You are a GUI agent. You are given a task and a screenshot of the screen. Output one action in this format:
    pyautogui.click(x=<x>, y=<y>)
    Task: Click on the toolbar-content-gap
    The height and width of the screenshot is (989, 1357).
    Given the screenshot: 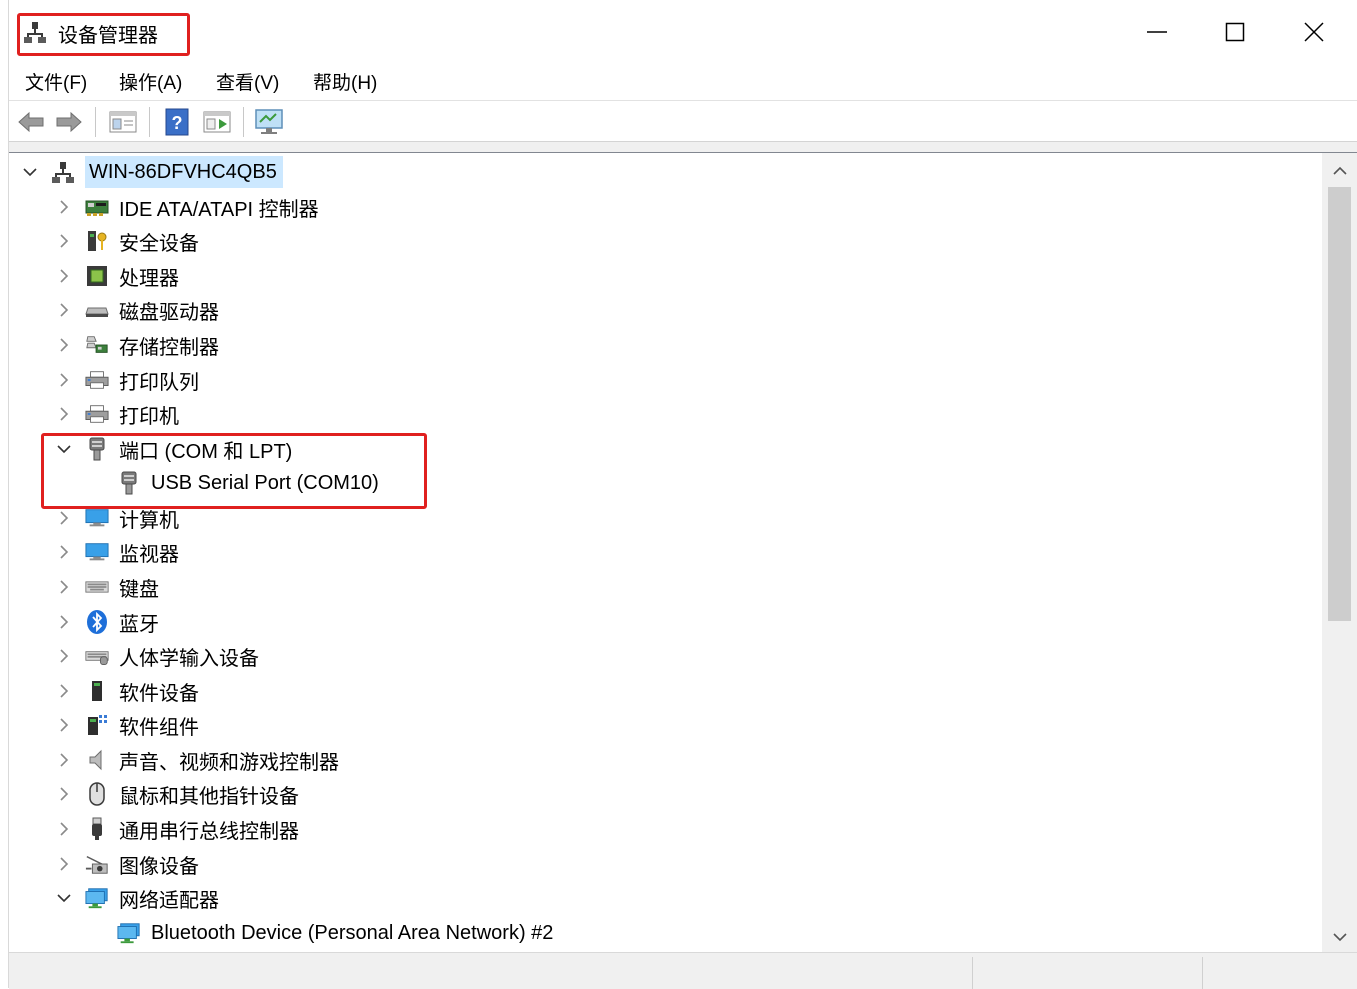 What is the action you would take?
    pyautogui.click(x=683, y=147)
    